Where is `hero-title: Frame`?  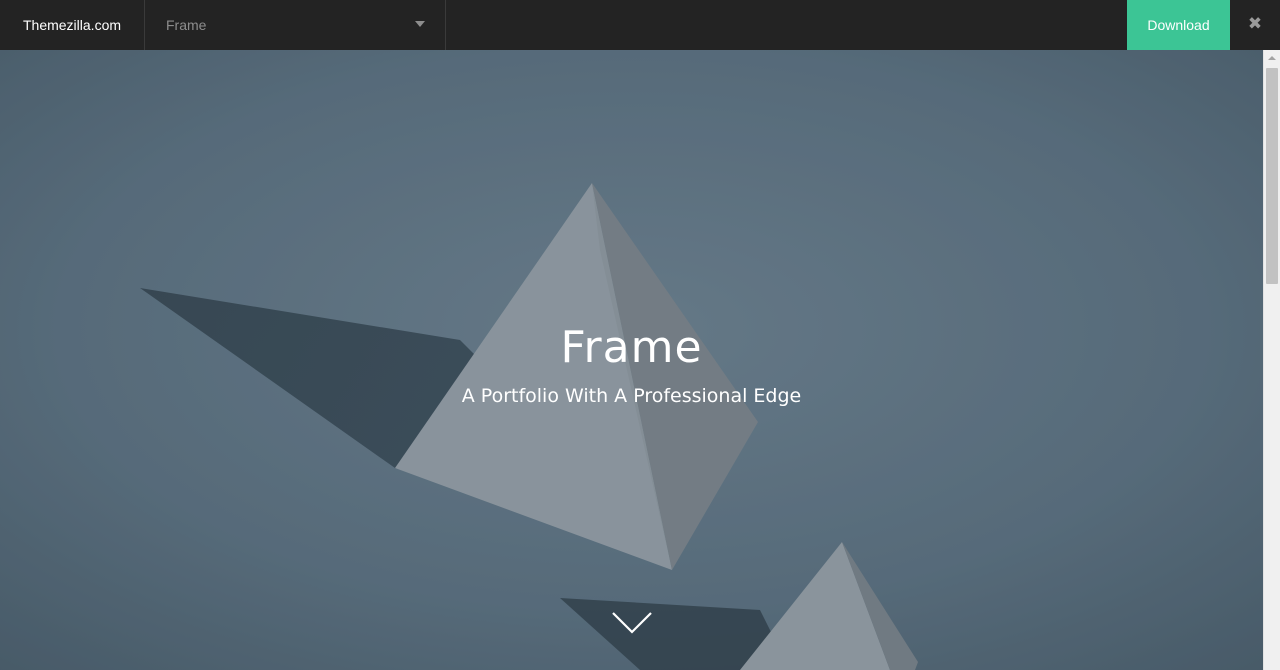
hero-title: Frame is located at coordinates (631, 347).